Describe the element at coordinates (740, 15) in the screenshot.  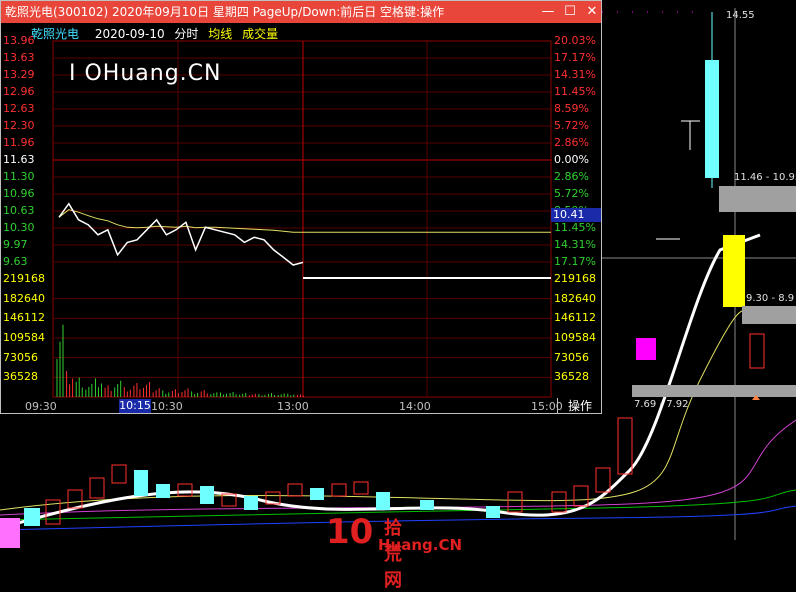
I see `annot-high: 14.55` at that location.